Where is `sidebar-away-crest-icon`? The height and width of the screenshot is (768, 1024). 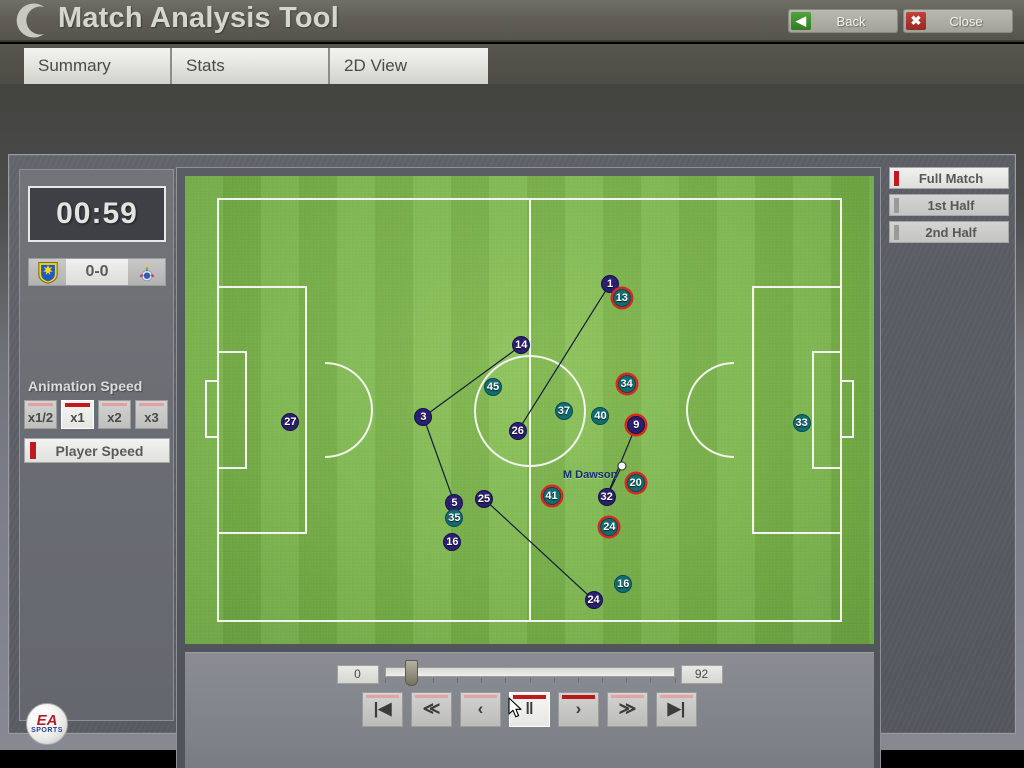
sidebar-away-crest-icon is located at coordinates (146, 272).